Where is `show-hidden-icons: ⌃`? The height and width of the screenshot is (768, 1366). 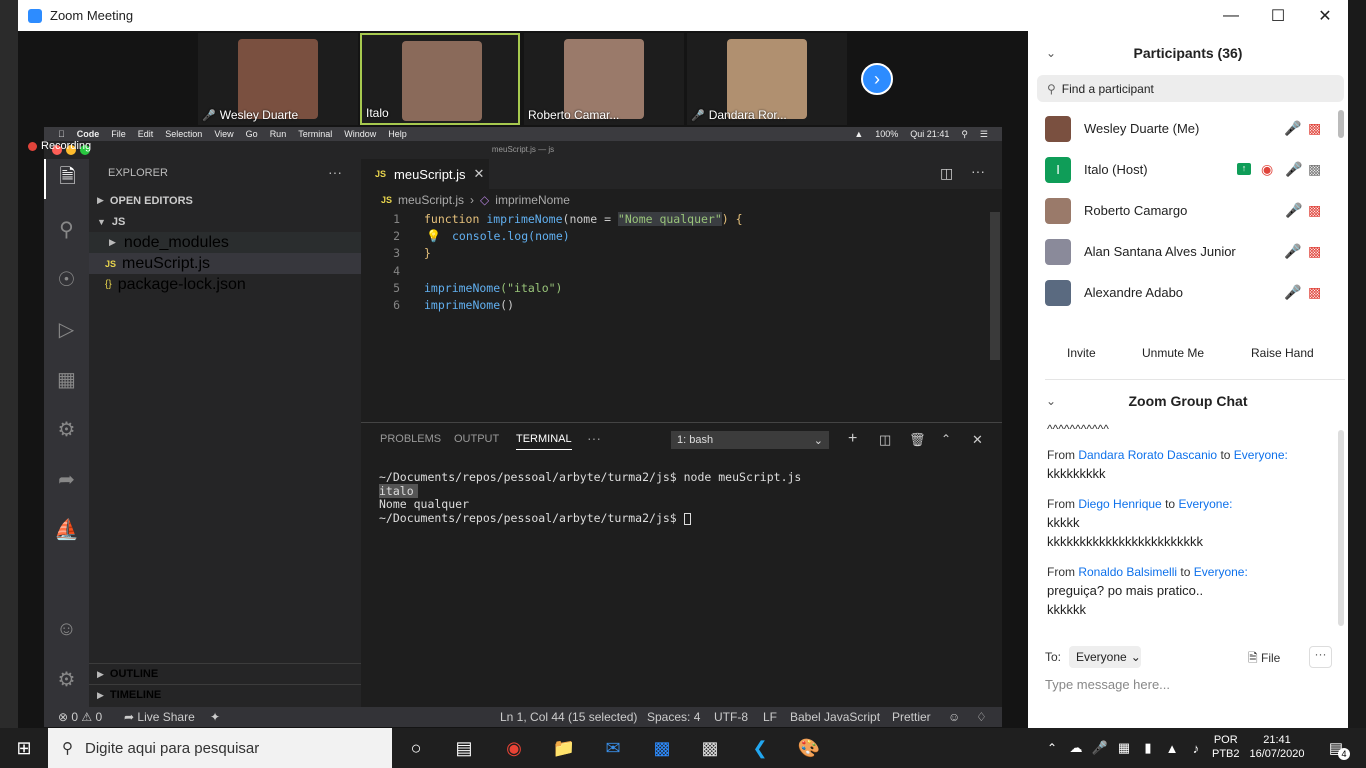
show-hidden-icons: ⌃ is located at coordinates (1052, 748).